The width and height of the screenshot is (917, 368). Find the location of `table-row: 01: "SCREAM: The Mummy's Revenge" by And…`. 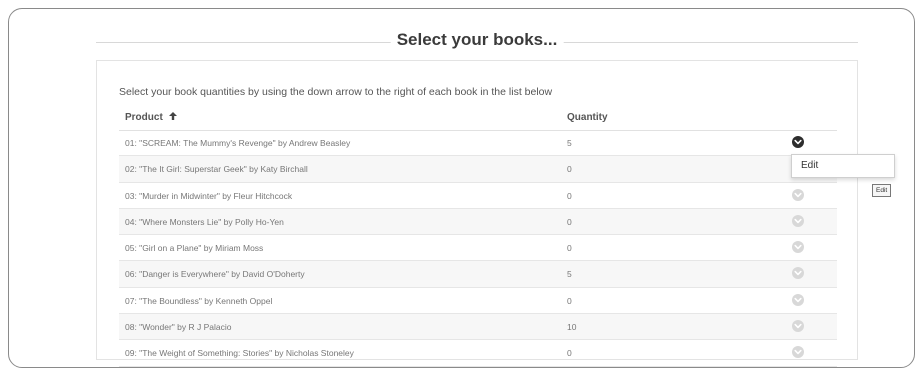

table-row: 01: "SCREAM: The Mummy's Revenge" by And… is located at coordinates (478, 143).